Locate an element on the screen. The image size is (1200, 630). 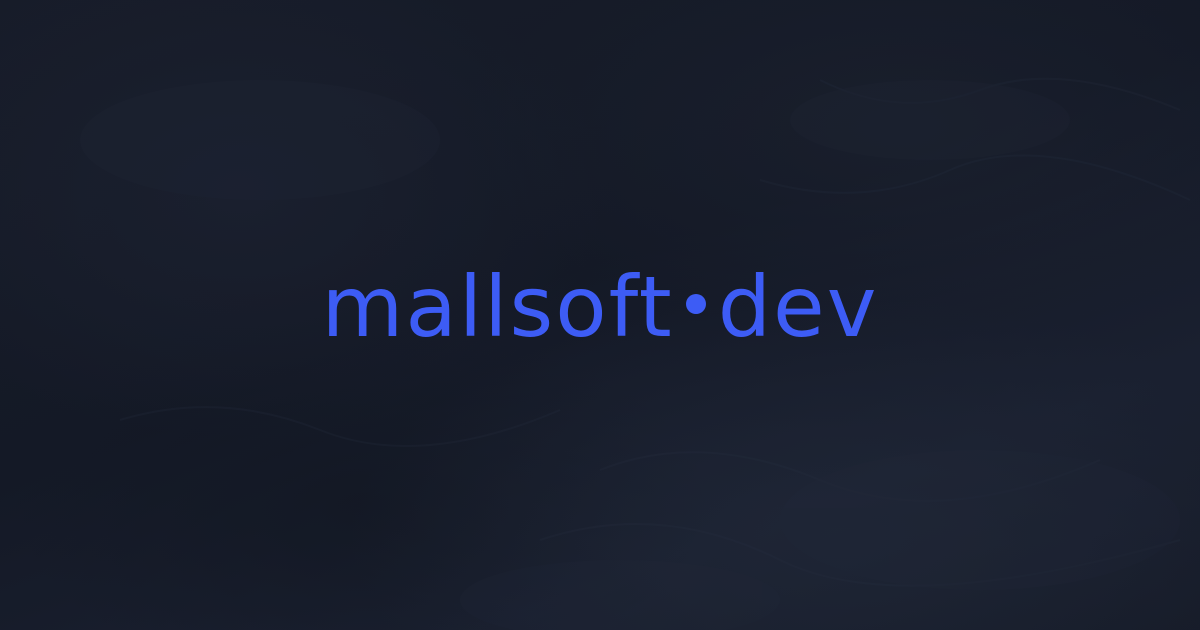
logo-text: mallsoft dev is located at coordinates (600, 307).